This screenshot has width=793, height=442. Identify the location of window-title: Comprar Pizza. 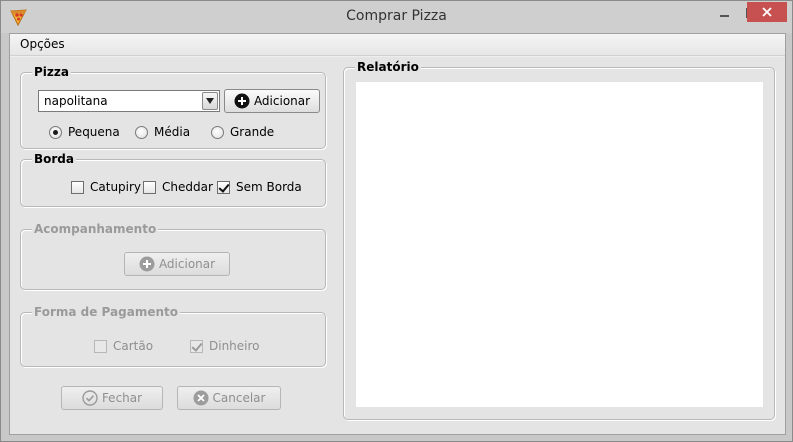
(396, 16).